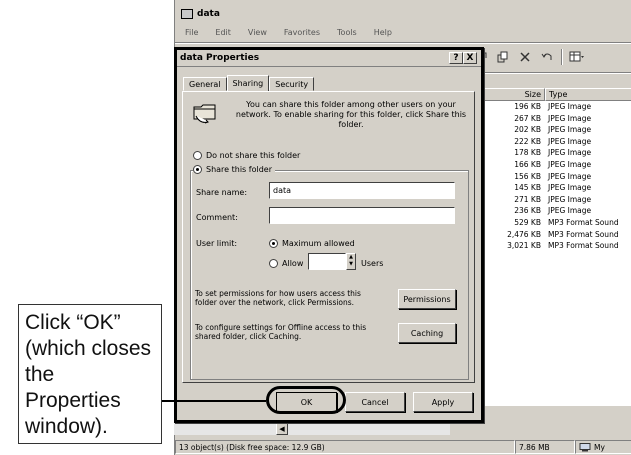 The width and height of the screenshot is (631, 455). Describe the element at coordinates (312, 428) in the screenshot. I see `horizontal-scrollbar: ◀` at that location.